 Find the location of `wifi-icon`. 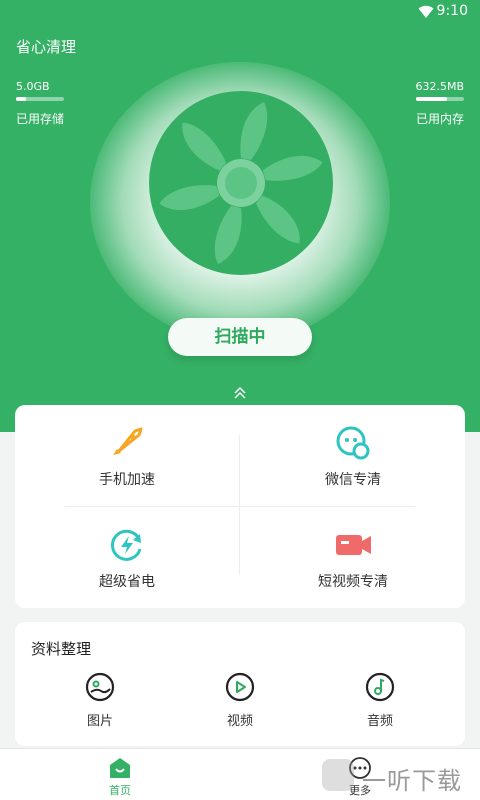

wifi-icon is located at coordinates (426, 11).